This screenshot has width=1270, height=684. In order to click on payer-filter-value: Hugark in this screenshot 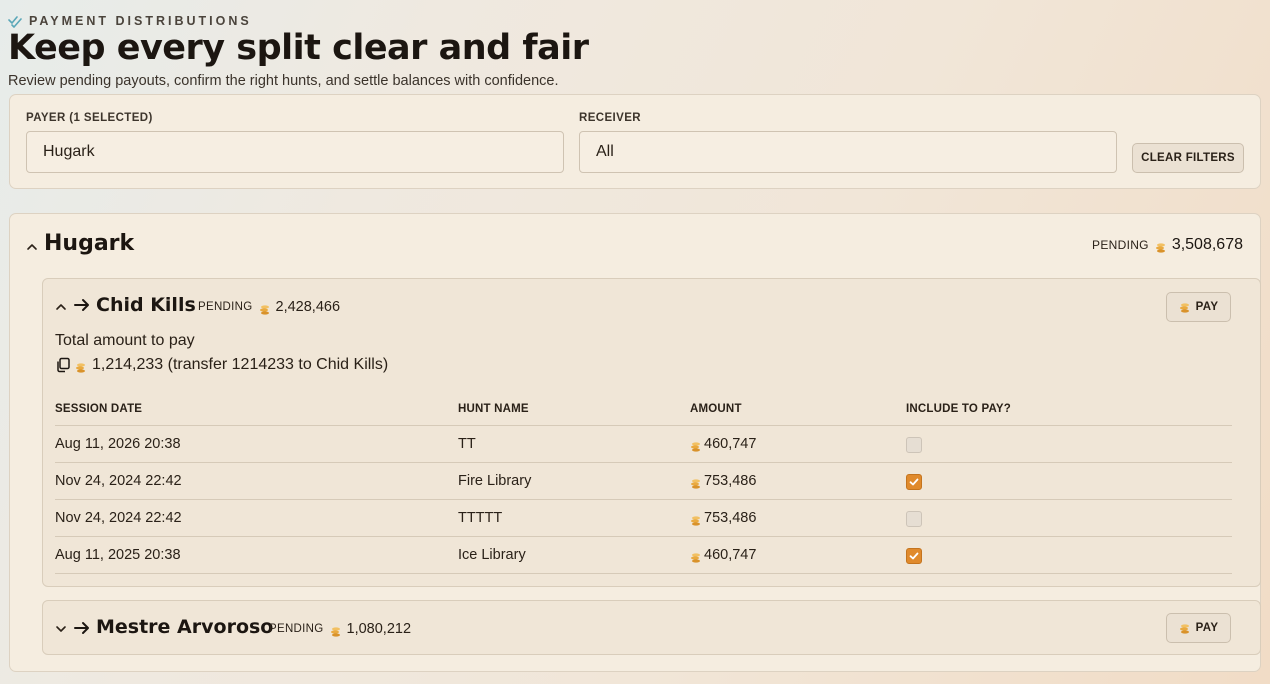, I will do `click(69, 151)`.